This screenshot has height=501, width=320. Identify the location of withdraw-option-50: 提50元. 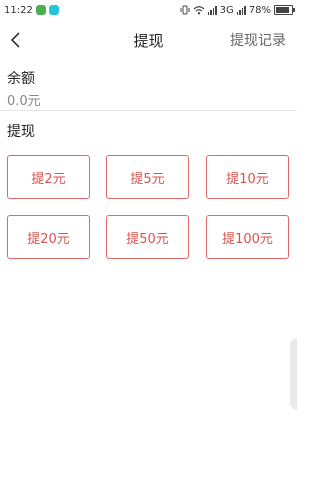
(147, 237).